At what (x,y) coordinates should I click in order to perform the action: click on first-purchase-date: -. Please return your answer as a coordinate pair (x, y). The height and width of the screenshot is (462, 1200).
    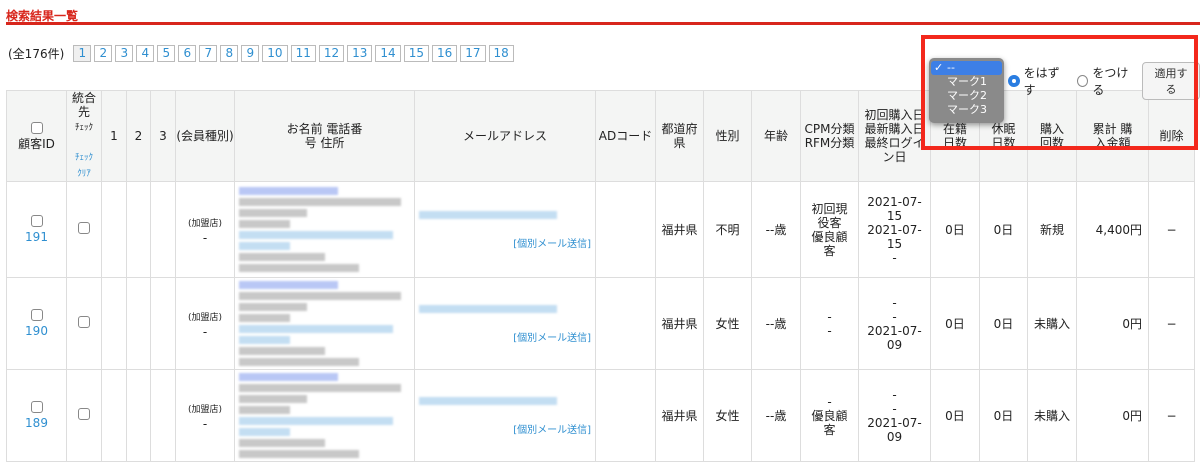
    Looking at the image, I should click on (894, 302).